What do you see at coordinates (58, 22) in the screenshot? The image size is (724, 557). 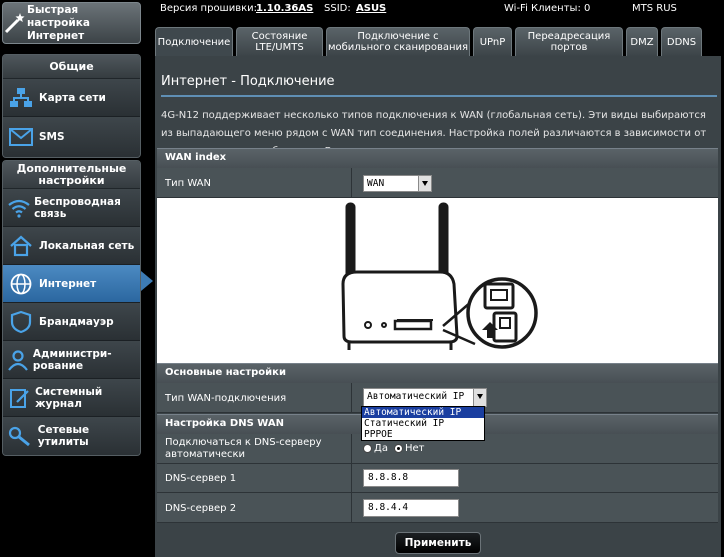 I see `quick-setup-label: Быстрая настройка Интернет` at bounding box center [58, 22].